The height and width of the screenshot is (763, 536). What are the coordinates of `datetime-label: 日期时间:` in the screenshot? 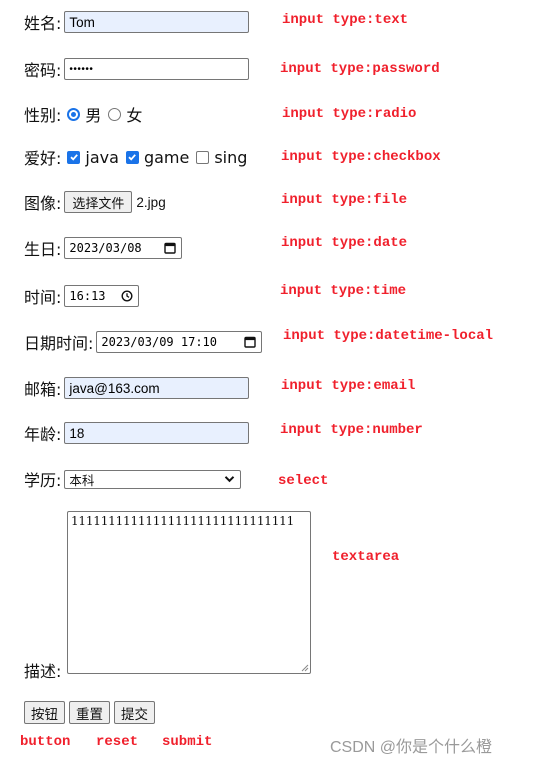 It's located at (59, 343).